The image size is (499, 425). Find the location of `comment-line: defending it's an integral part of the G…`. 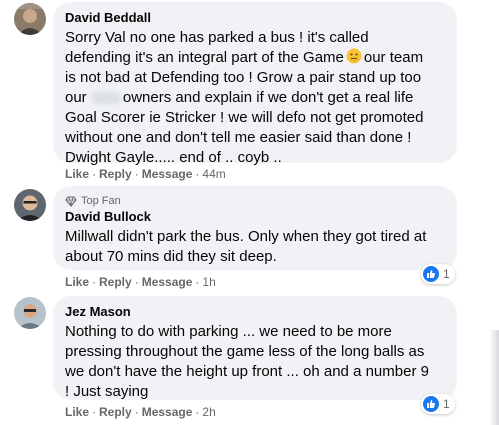

comment-line: defending it's an integral part of the G… is located at coordinates (255, 58).